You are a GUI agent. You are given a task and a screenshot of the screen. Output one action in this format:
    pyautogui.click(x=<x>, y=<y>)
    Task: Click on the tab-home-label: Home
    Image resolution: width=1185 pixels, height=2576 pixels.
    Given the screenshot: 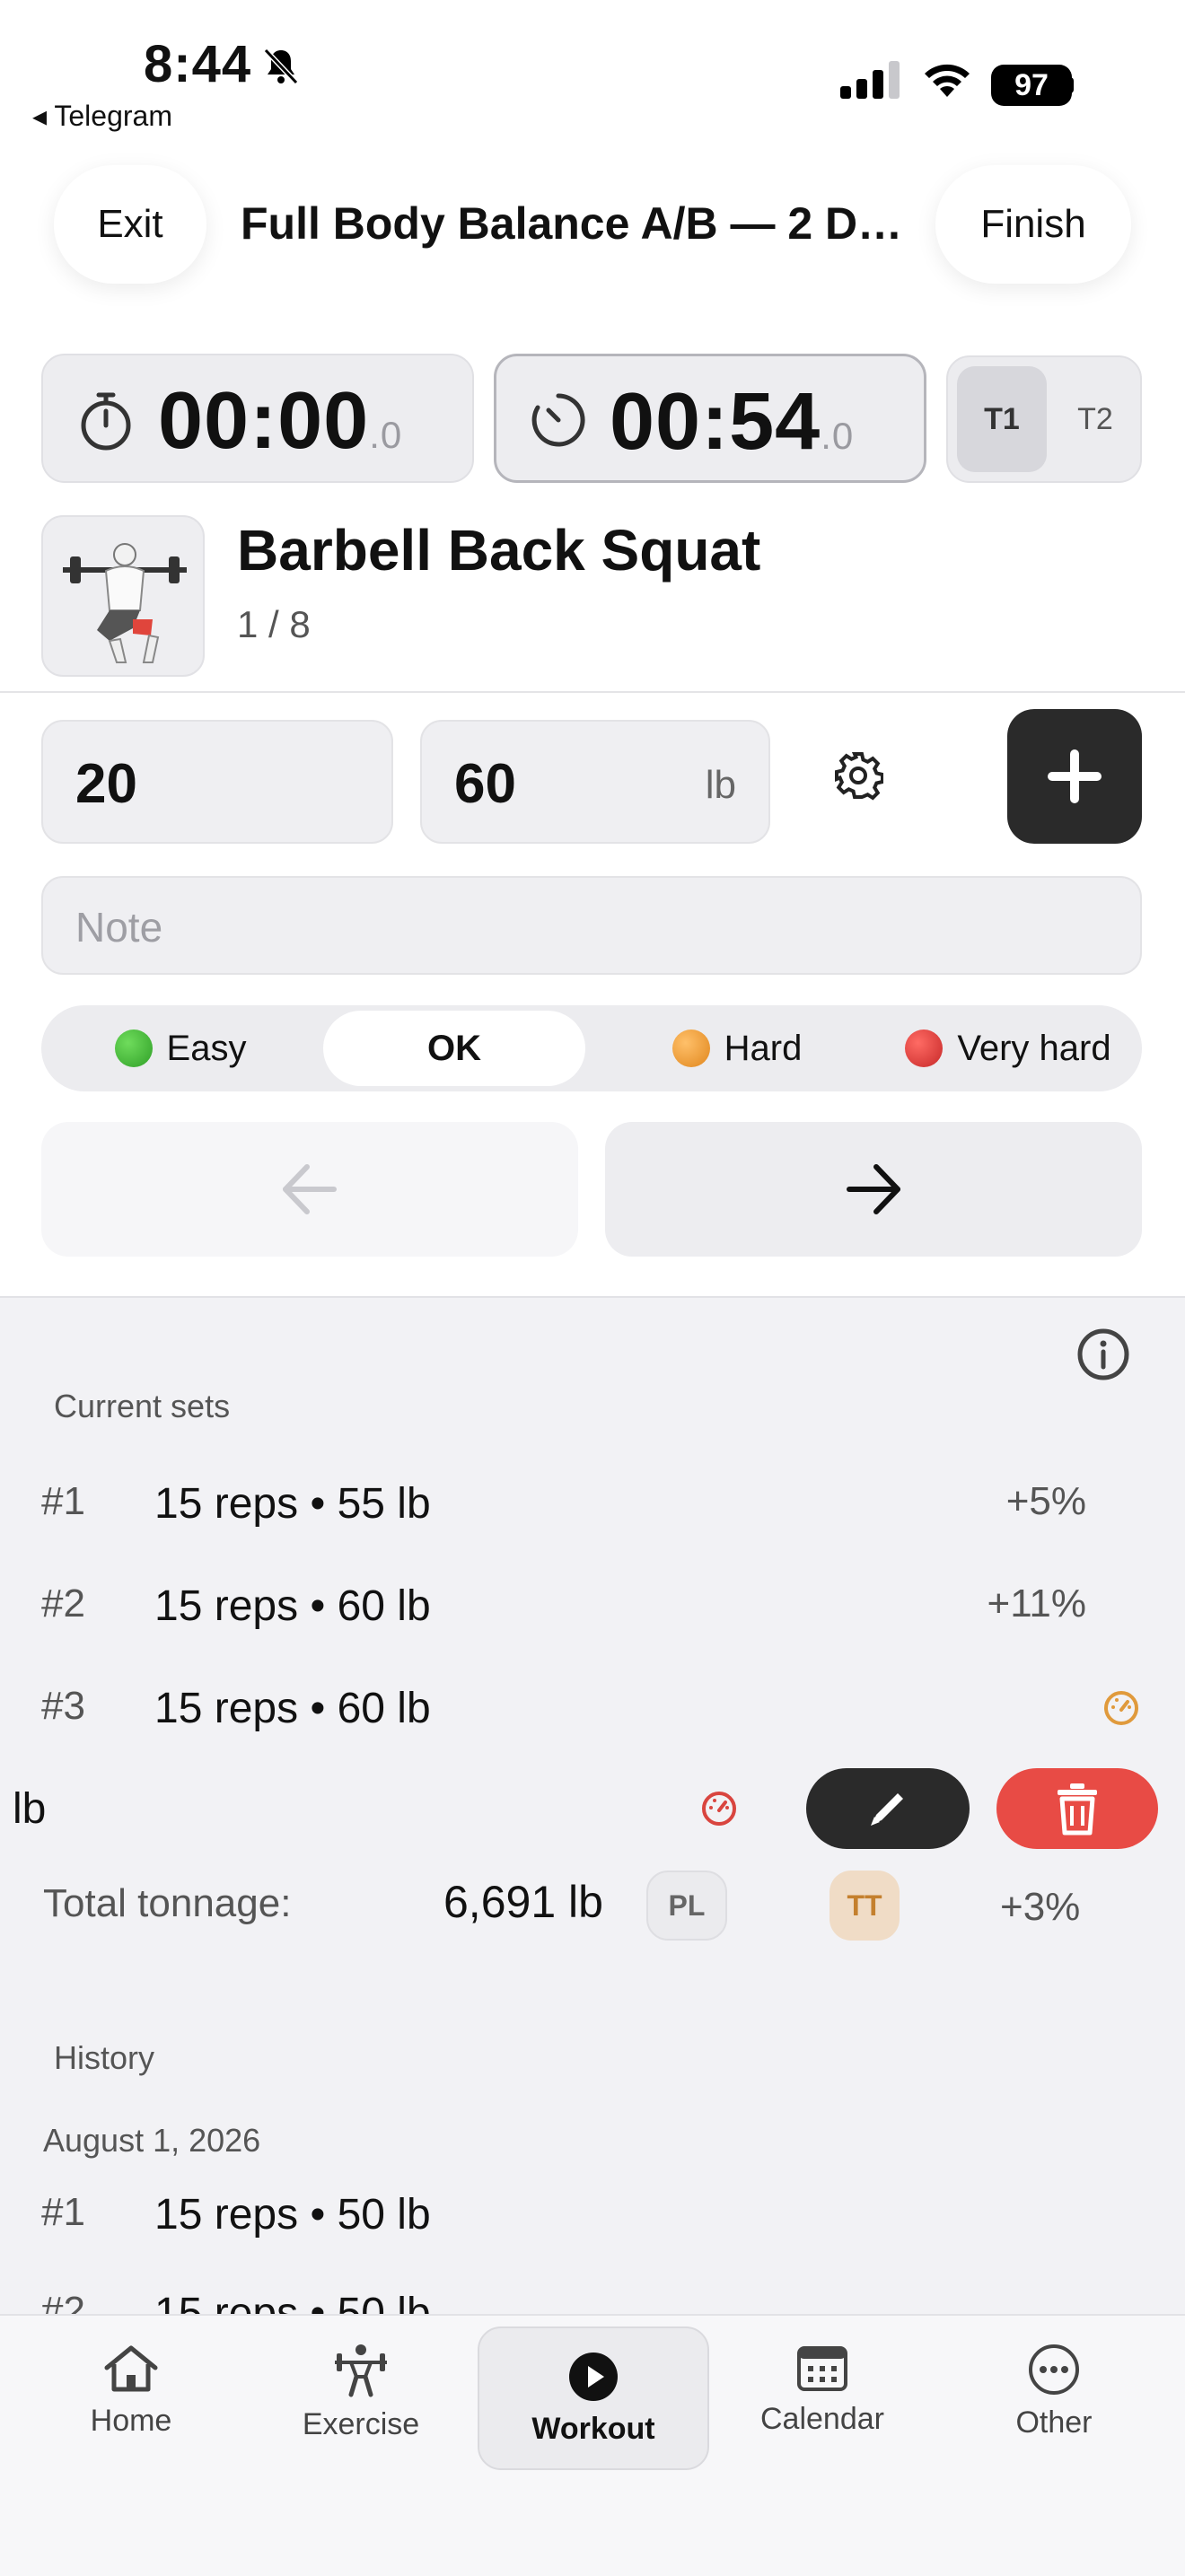 What is the action you would take?
    pyautogui.click(x=131, y=2421)
    